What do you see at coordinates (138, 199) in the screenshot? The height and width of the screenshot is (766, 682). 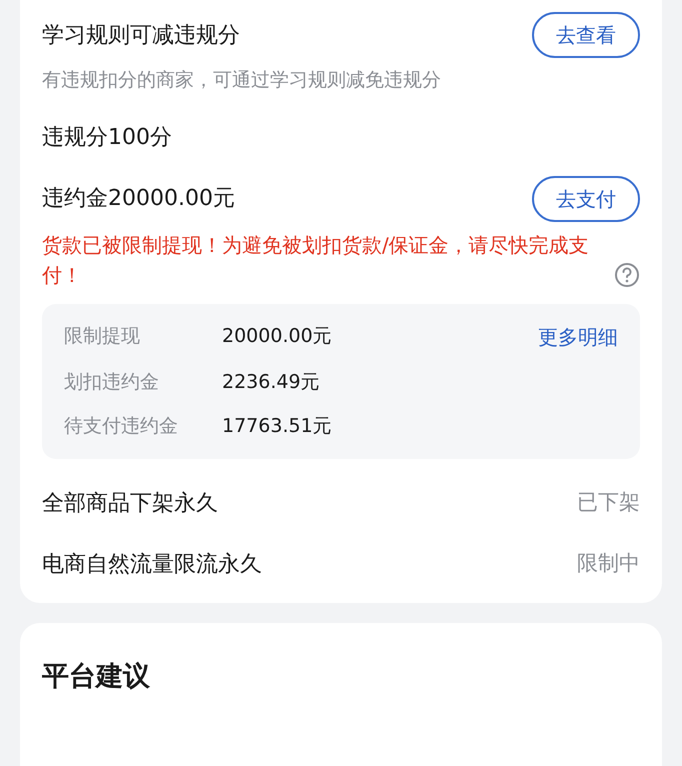 I see `penalty-title: 违约金20000.00元` at bounding box center [138, 199].